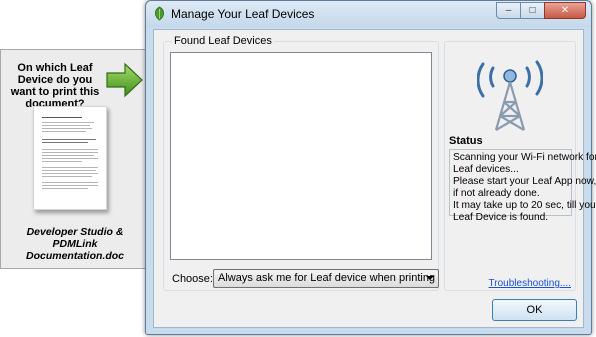 The width and height of the screenshot is (596, 337). Describe the element at coordinates (466, 141) in the screenshot. I see `status-heading: Status` at that location.